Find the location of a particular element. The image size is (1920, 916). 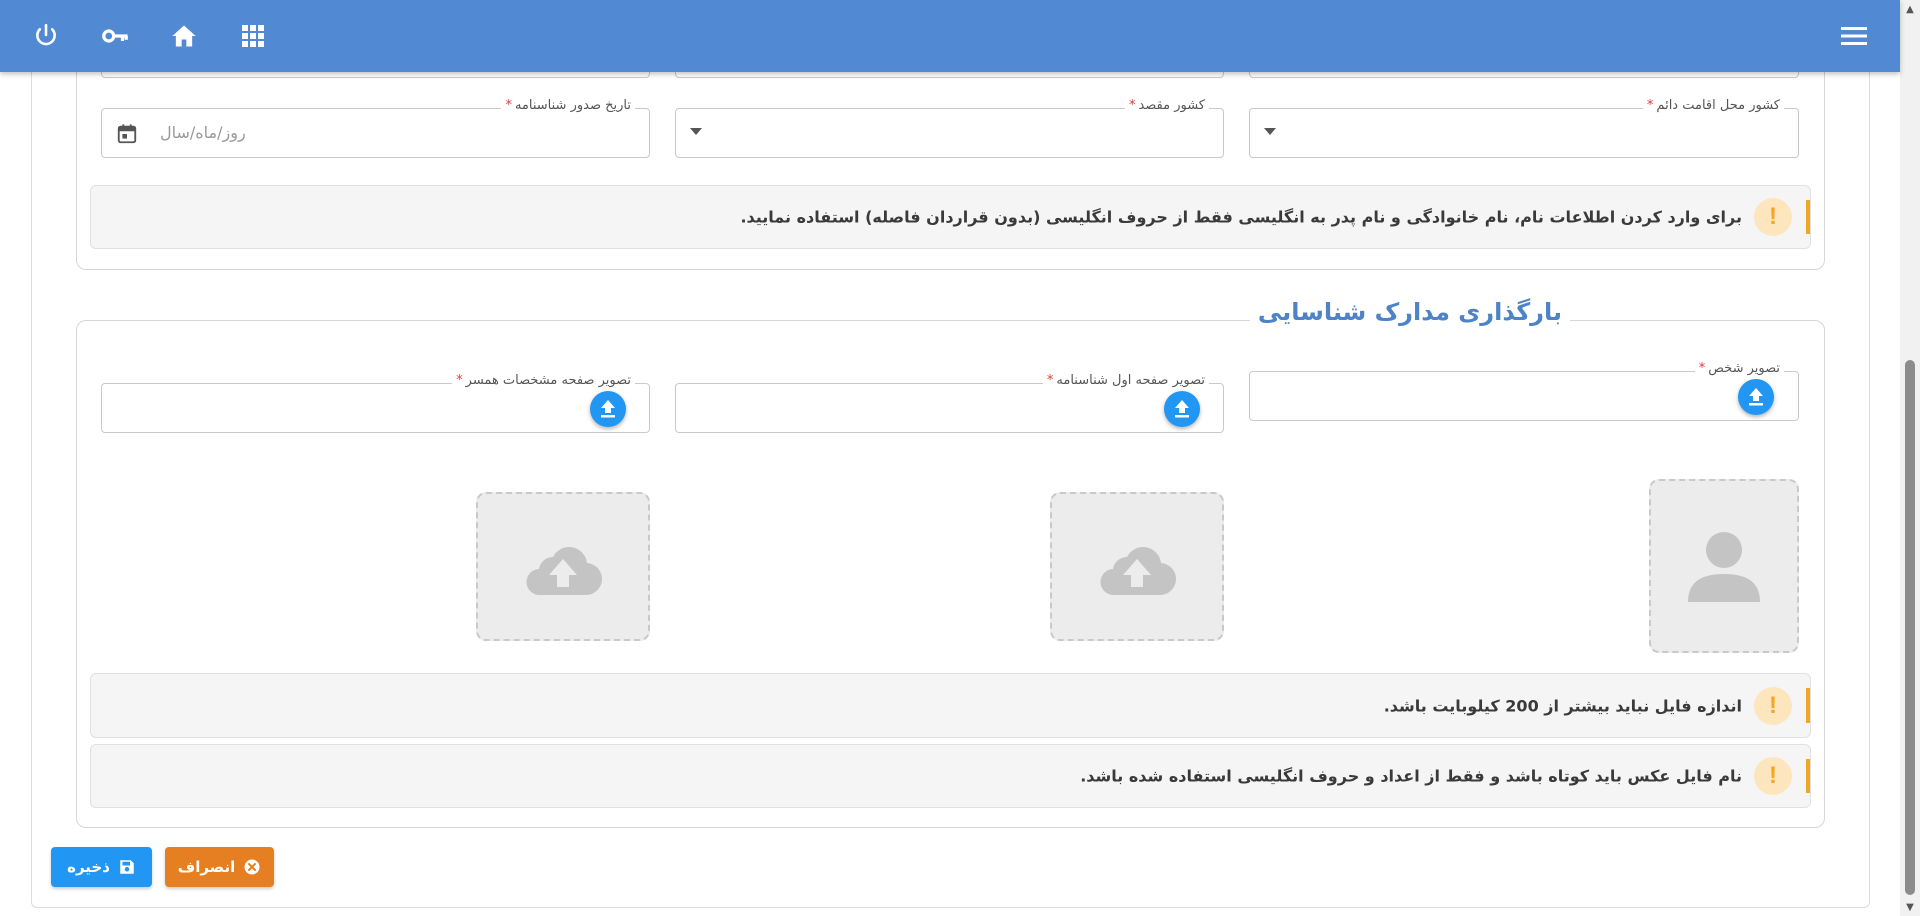

spouse-page-upload: تصویر صفحه مشخصات همسر* is located at coordinates (375, 403).